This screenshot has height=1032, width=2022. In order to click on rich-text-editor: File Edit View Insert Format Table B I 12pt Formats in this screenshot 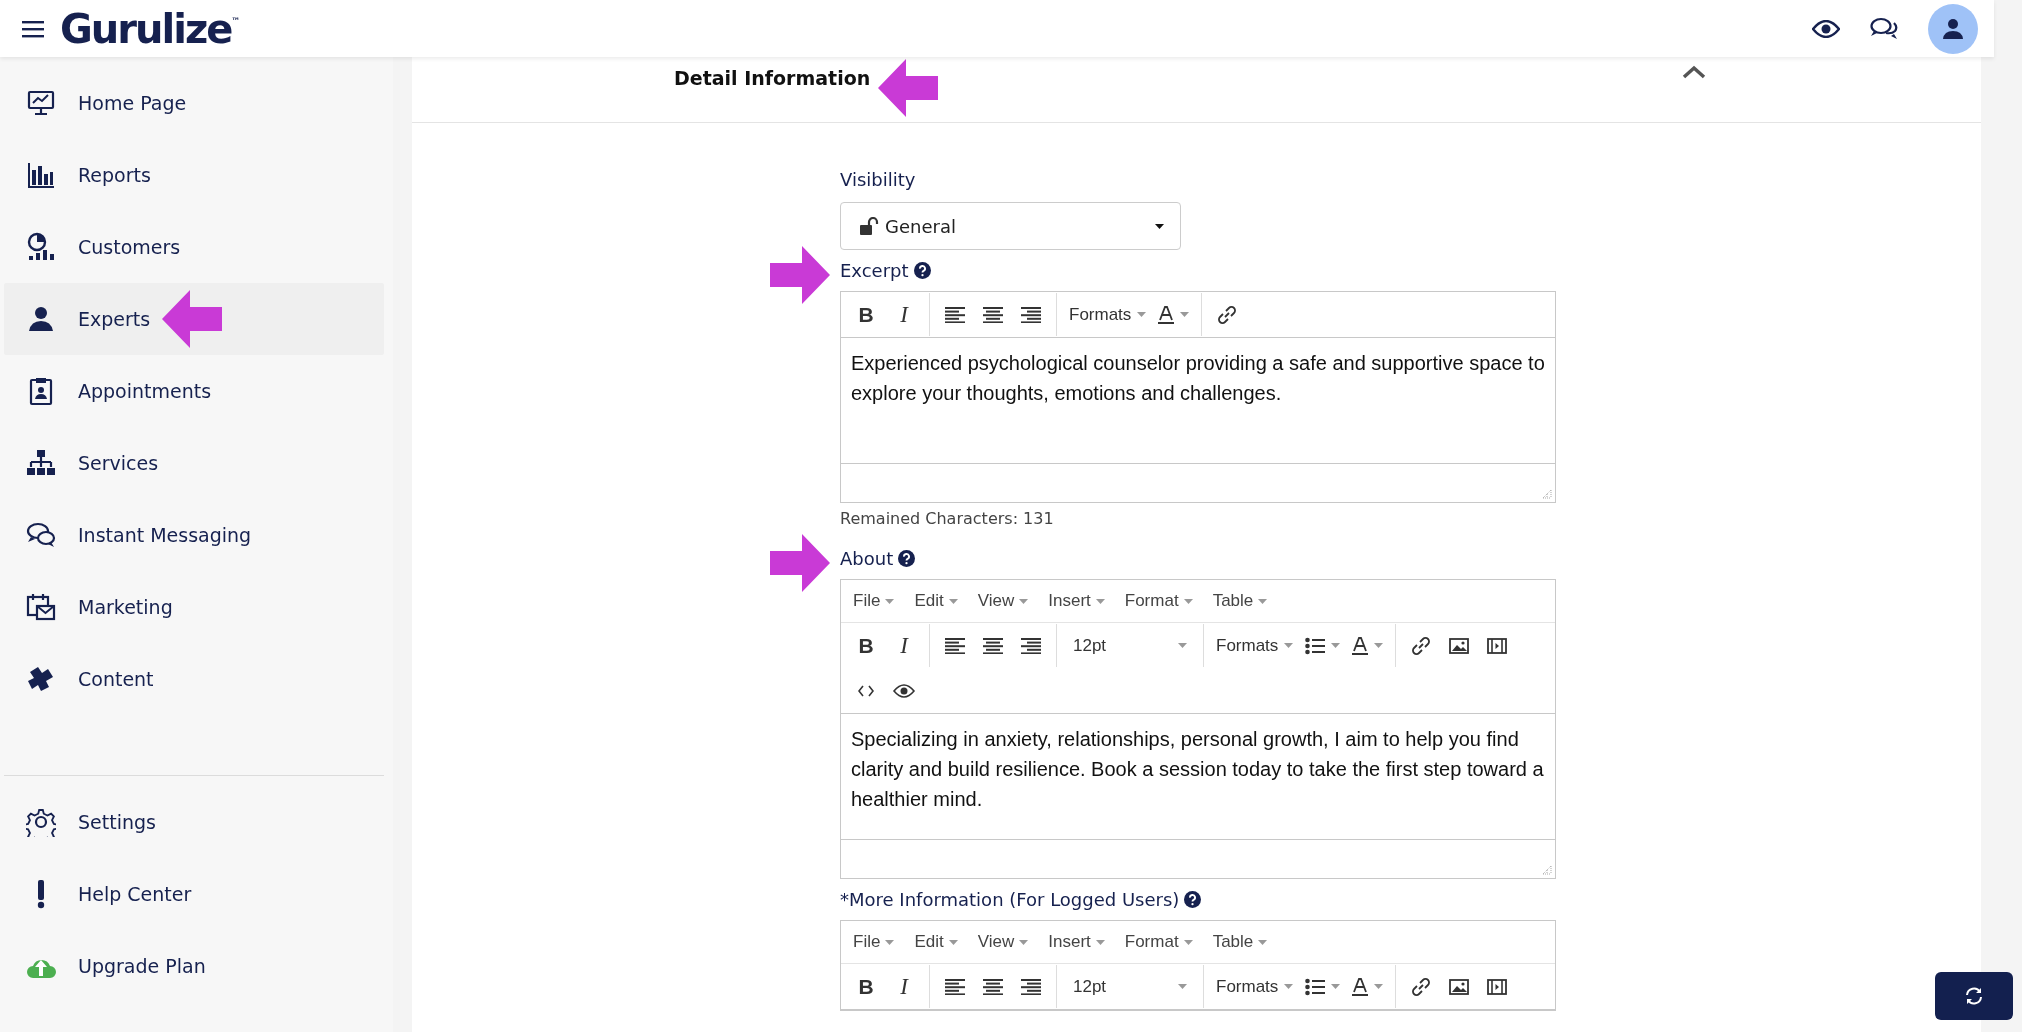, I will do `click(1198, 965)`.